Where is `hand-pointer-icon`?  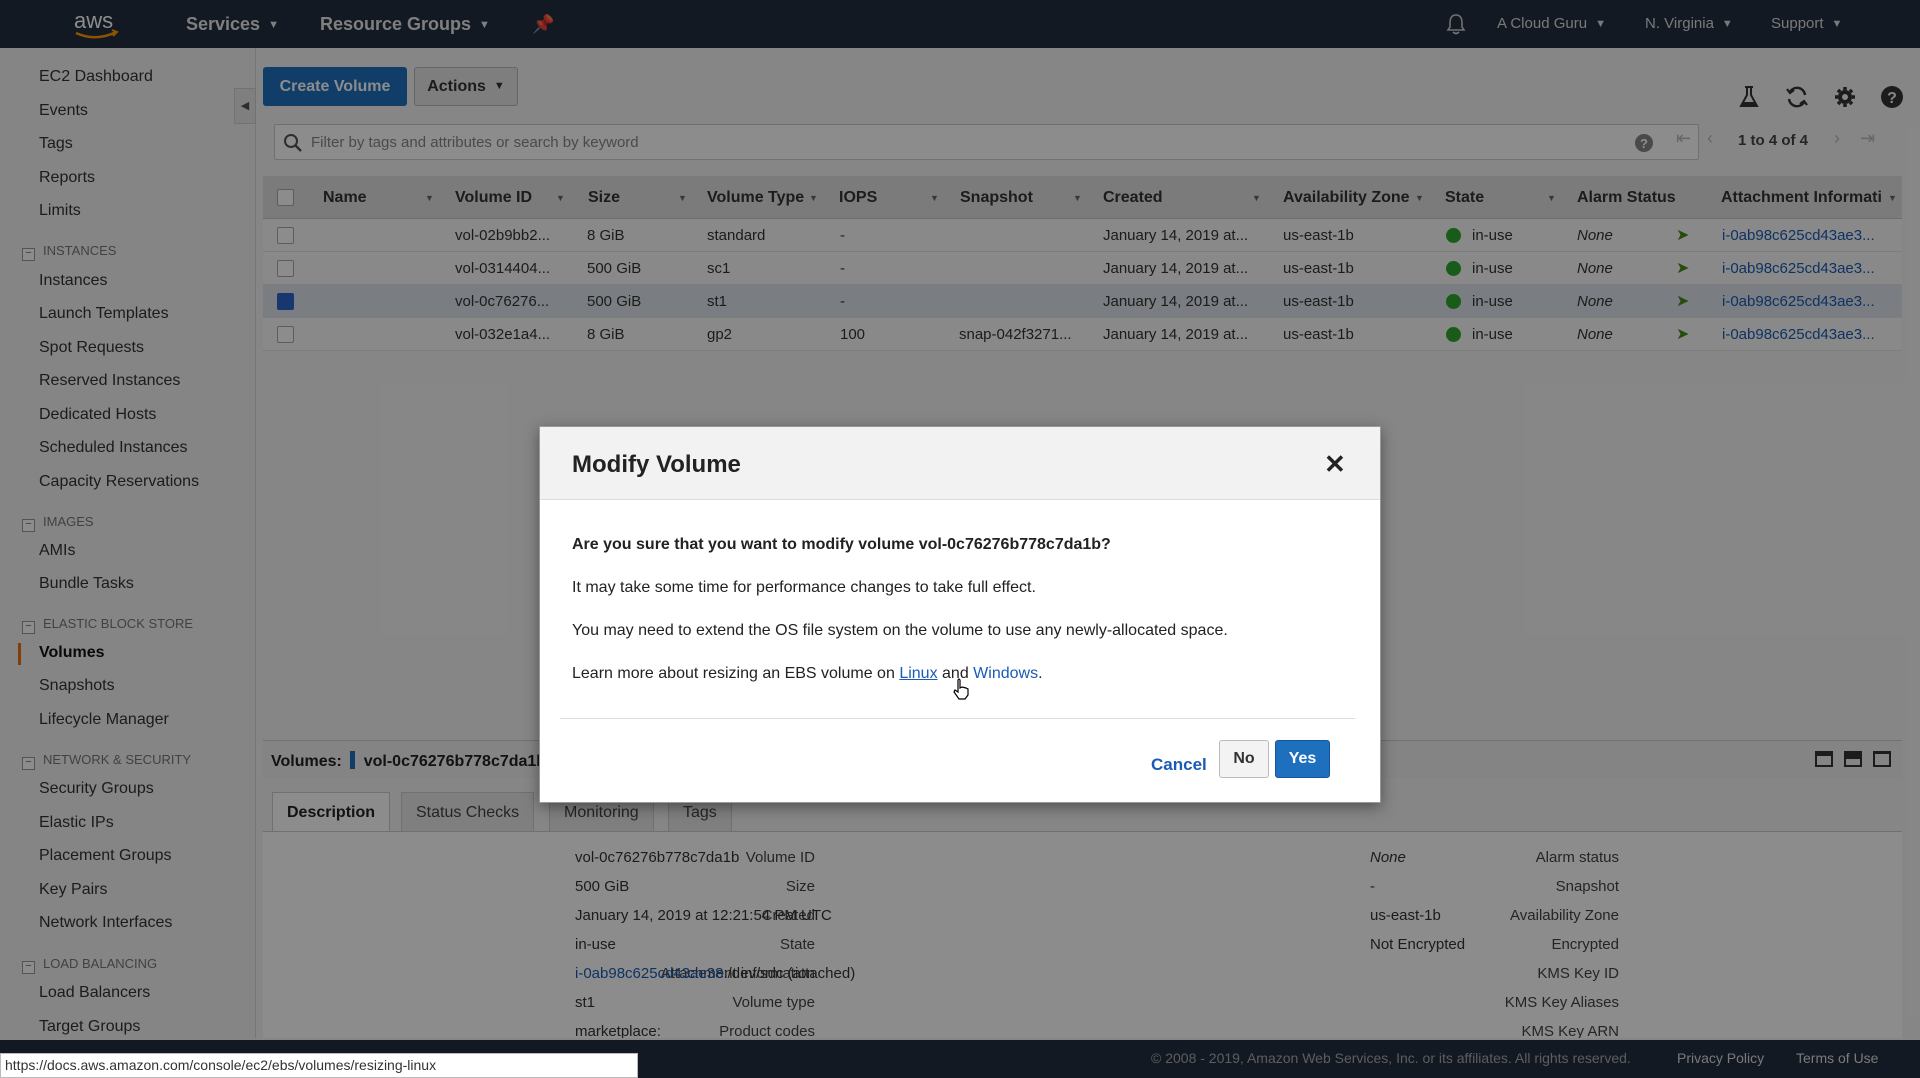
hand-pointer-icon is located at coordinates (961, 689).